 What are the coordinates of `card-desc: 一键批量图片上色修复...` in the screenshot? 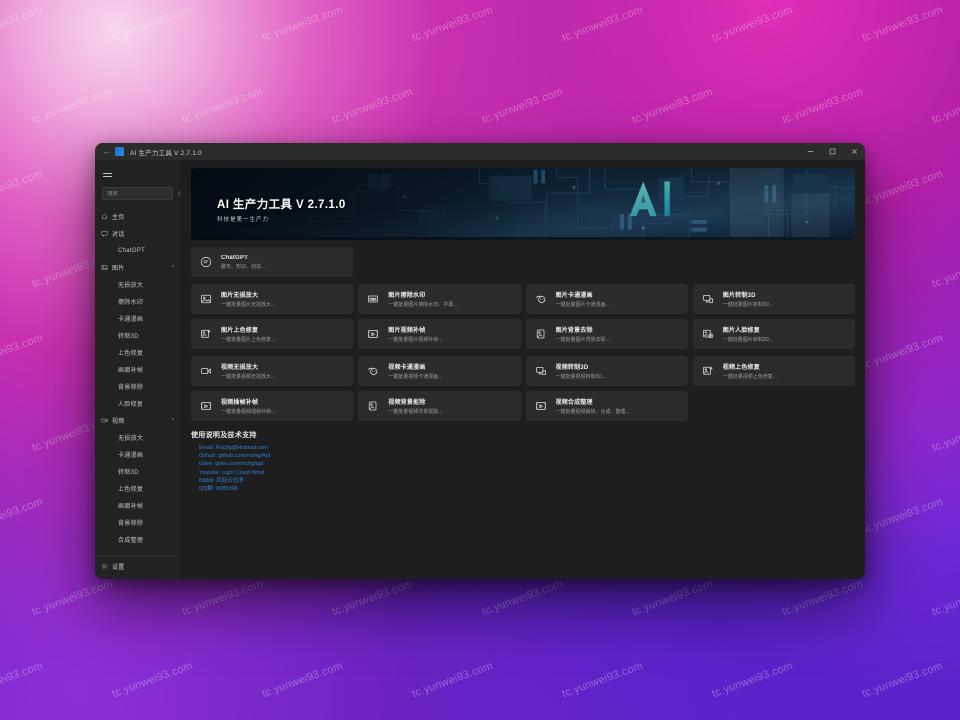 It's located at (248, 340).